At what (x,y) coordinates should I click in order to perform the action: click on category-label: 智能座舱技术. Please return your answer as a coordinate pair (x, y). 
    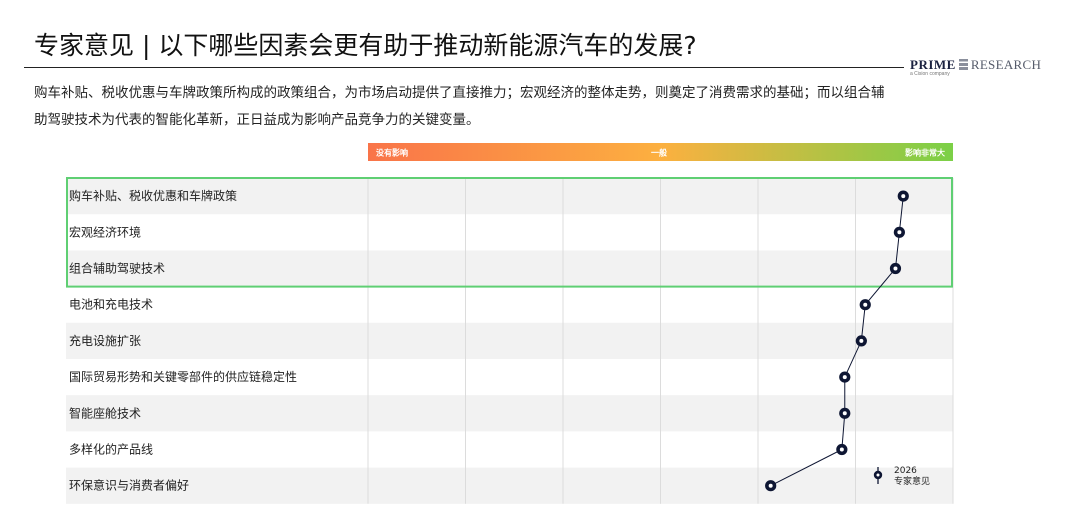
    Looking at the image, I should click on (105, 412).